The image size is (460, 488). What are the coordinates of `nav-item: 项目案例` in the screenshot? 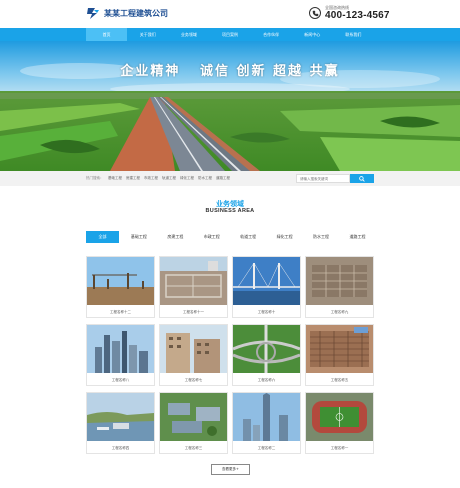 It's located at (229, 34).